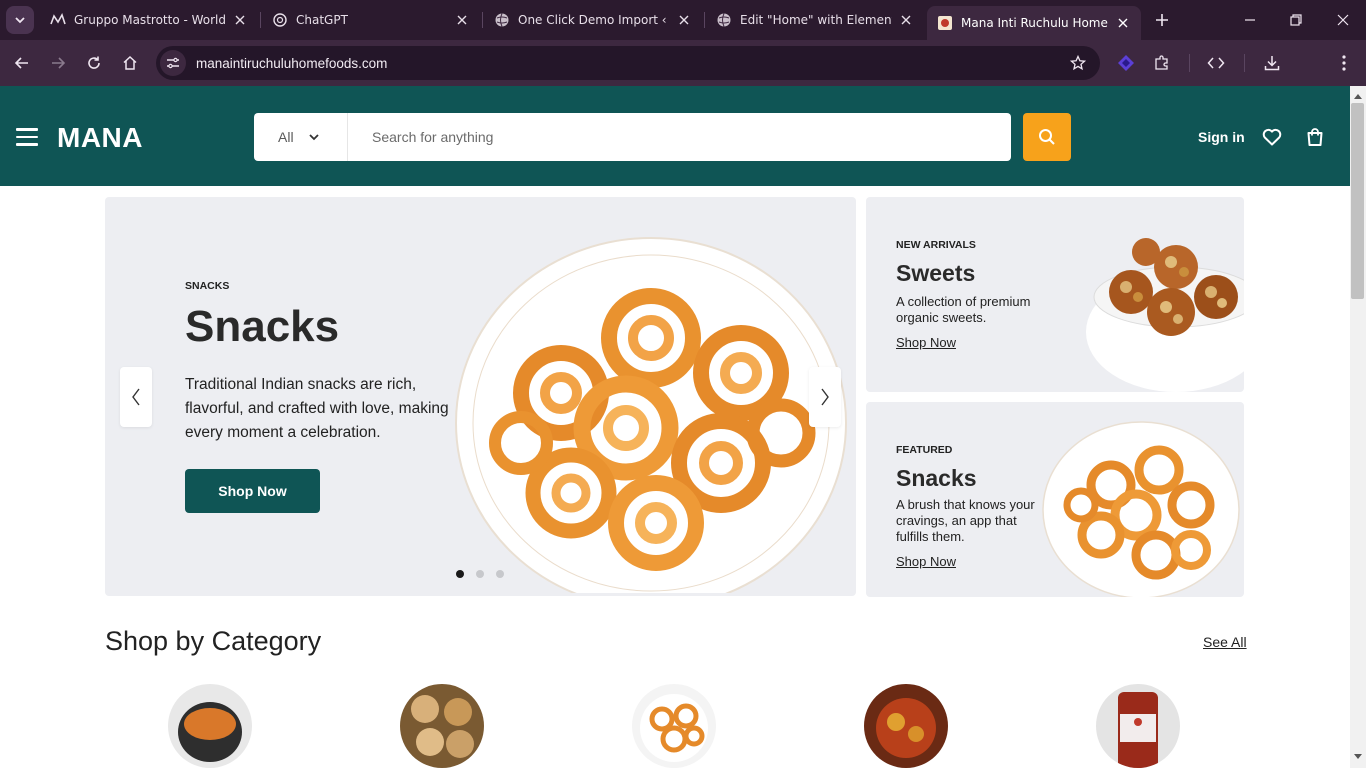 The width and height of the screenshot is (1366, 768). Describe the element at coordinates (291, 63) in the screenshot. I see `url-text: manaintiruchuluhomefoods.com` at that location.